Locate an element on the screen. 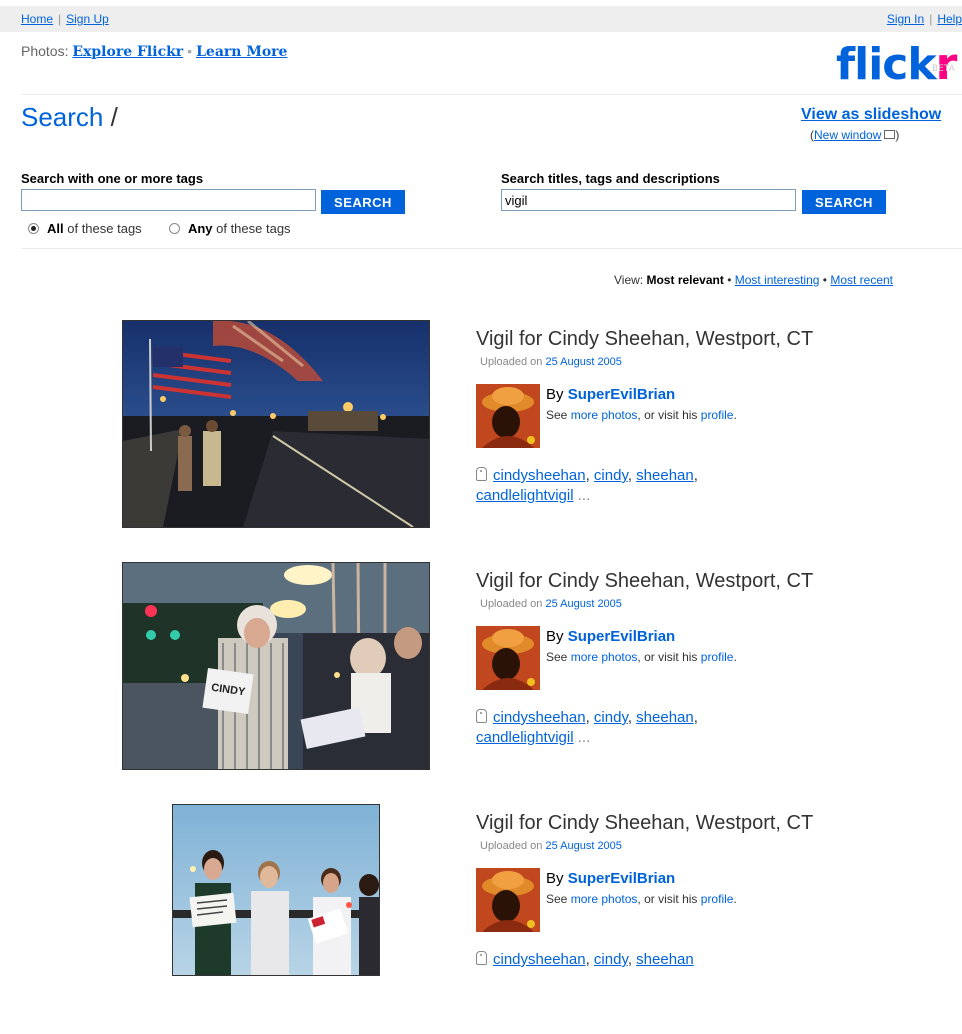  view-most-recent-link: Most recent is located at coordinates (861, 280).